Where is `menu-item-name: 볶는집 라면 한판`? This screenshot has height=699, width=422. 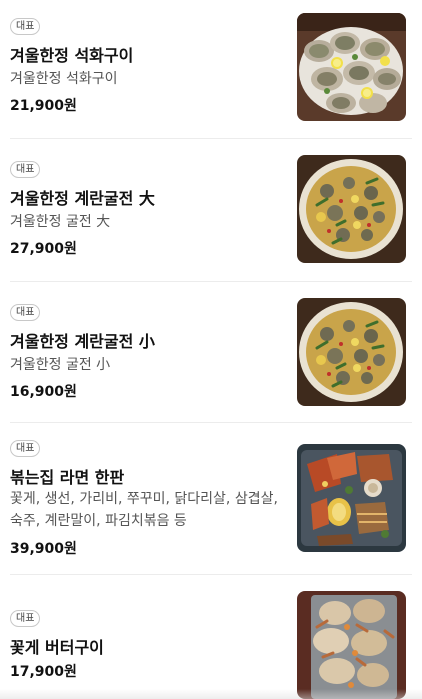 menu-item-name: 볶는집 라면 한판 is located at coordinates (67, 477).